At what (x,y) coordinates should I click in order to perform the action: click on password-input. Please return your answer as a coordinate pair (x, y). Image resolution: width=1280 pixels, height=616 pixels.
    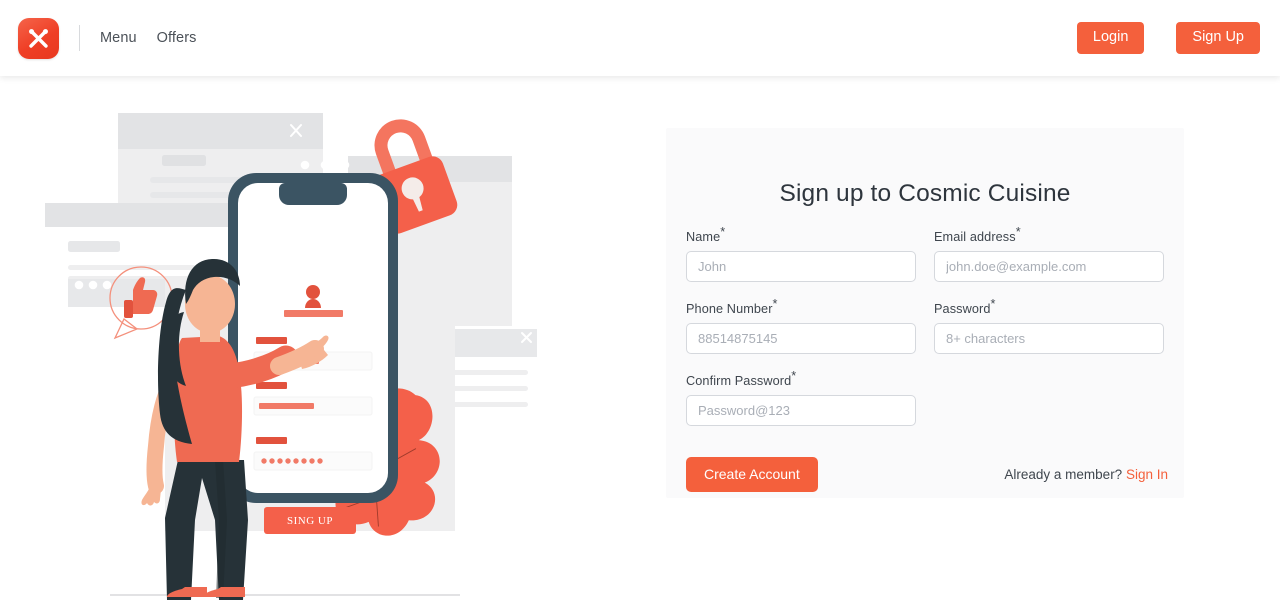
    Looking at the image, I should click on (1049, 338).